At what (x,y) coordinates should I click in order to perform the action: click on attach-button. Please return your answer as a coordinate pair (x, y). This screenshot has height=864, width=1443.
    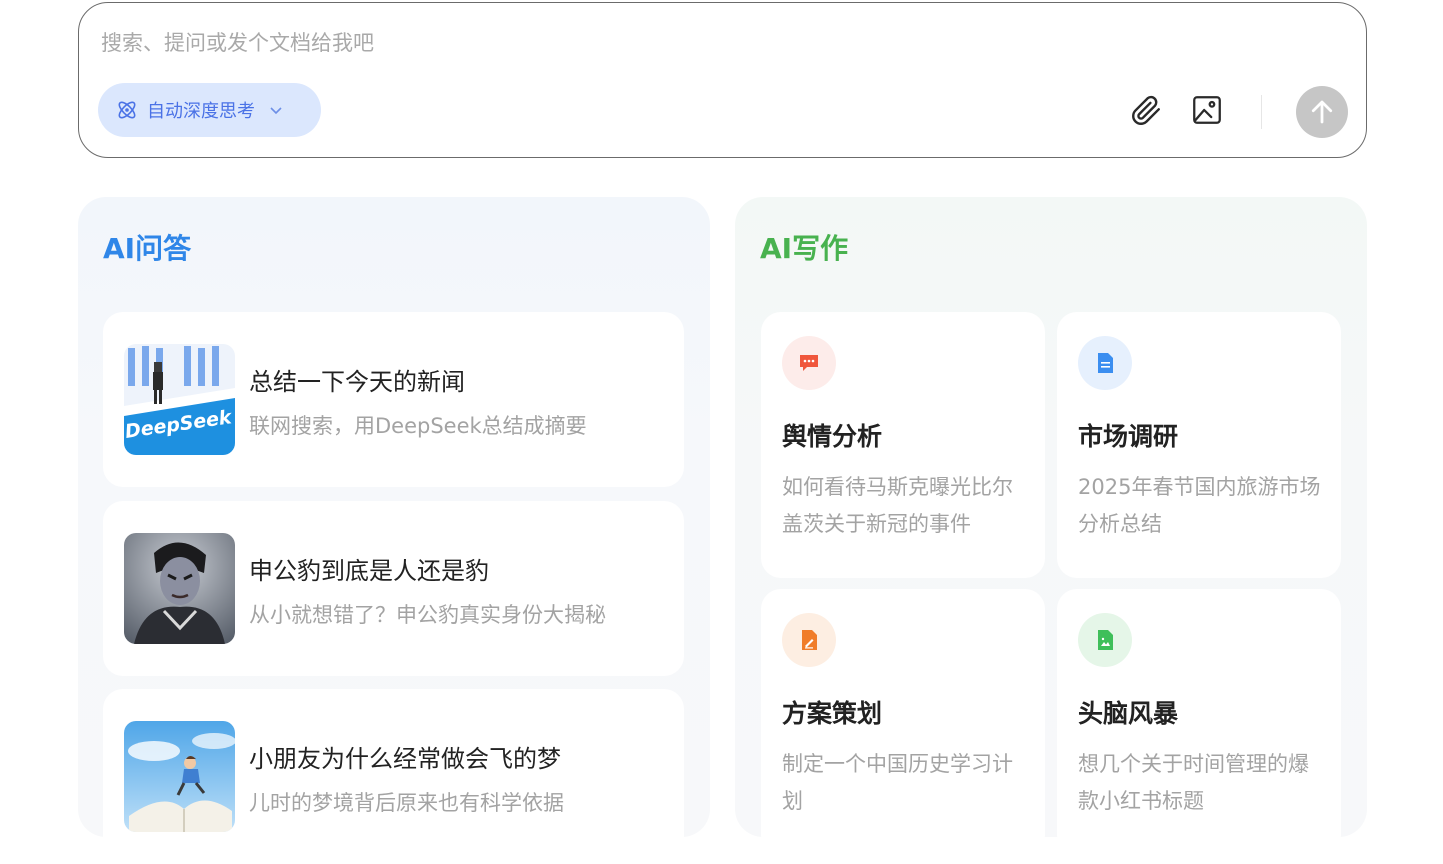
    Looking at the image, I should click on (1146, 110).